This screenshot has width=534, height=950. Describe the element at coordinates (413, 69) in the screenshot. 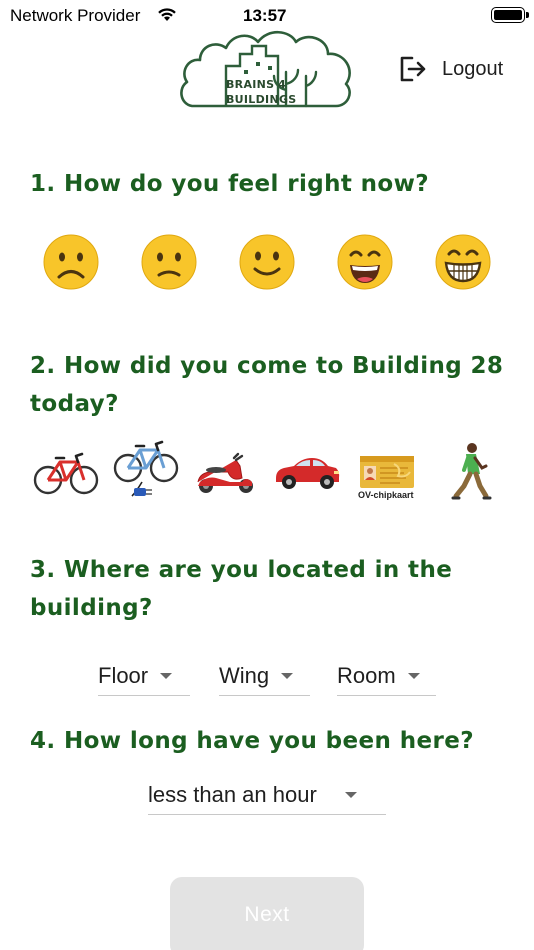

I see `logout-icon` at that location.